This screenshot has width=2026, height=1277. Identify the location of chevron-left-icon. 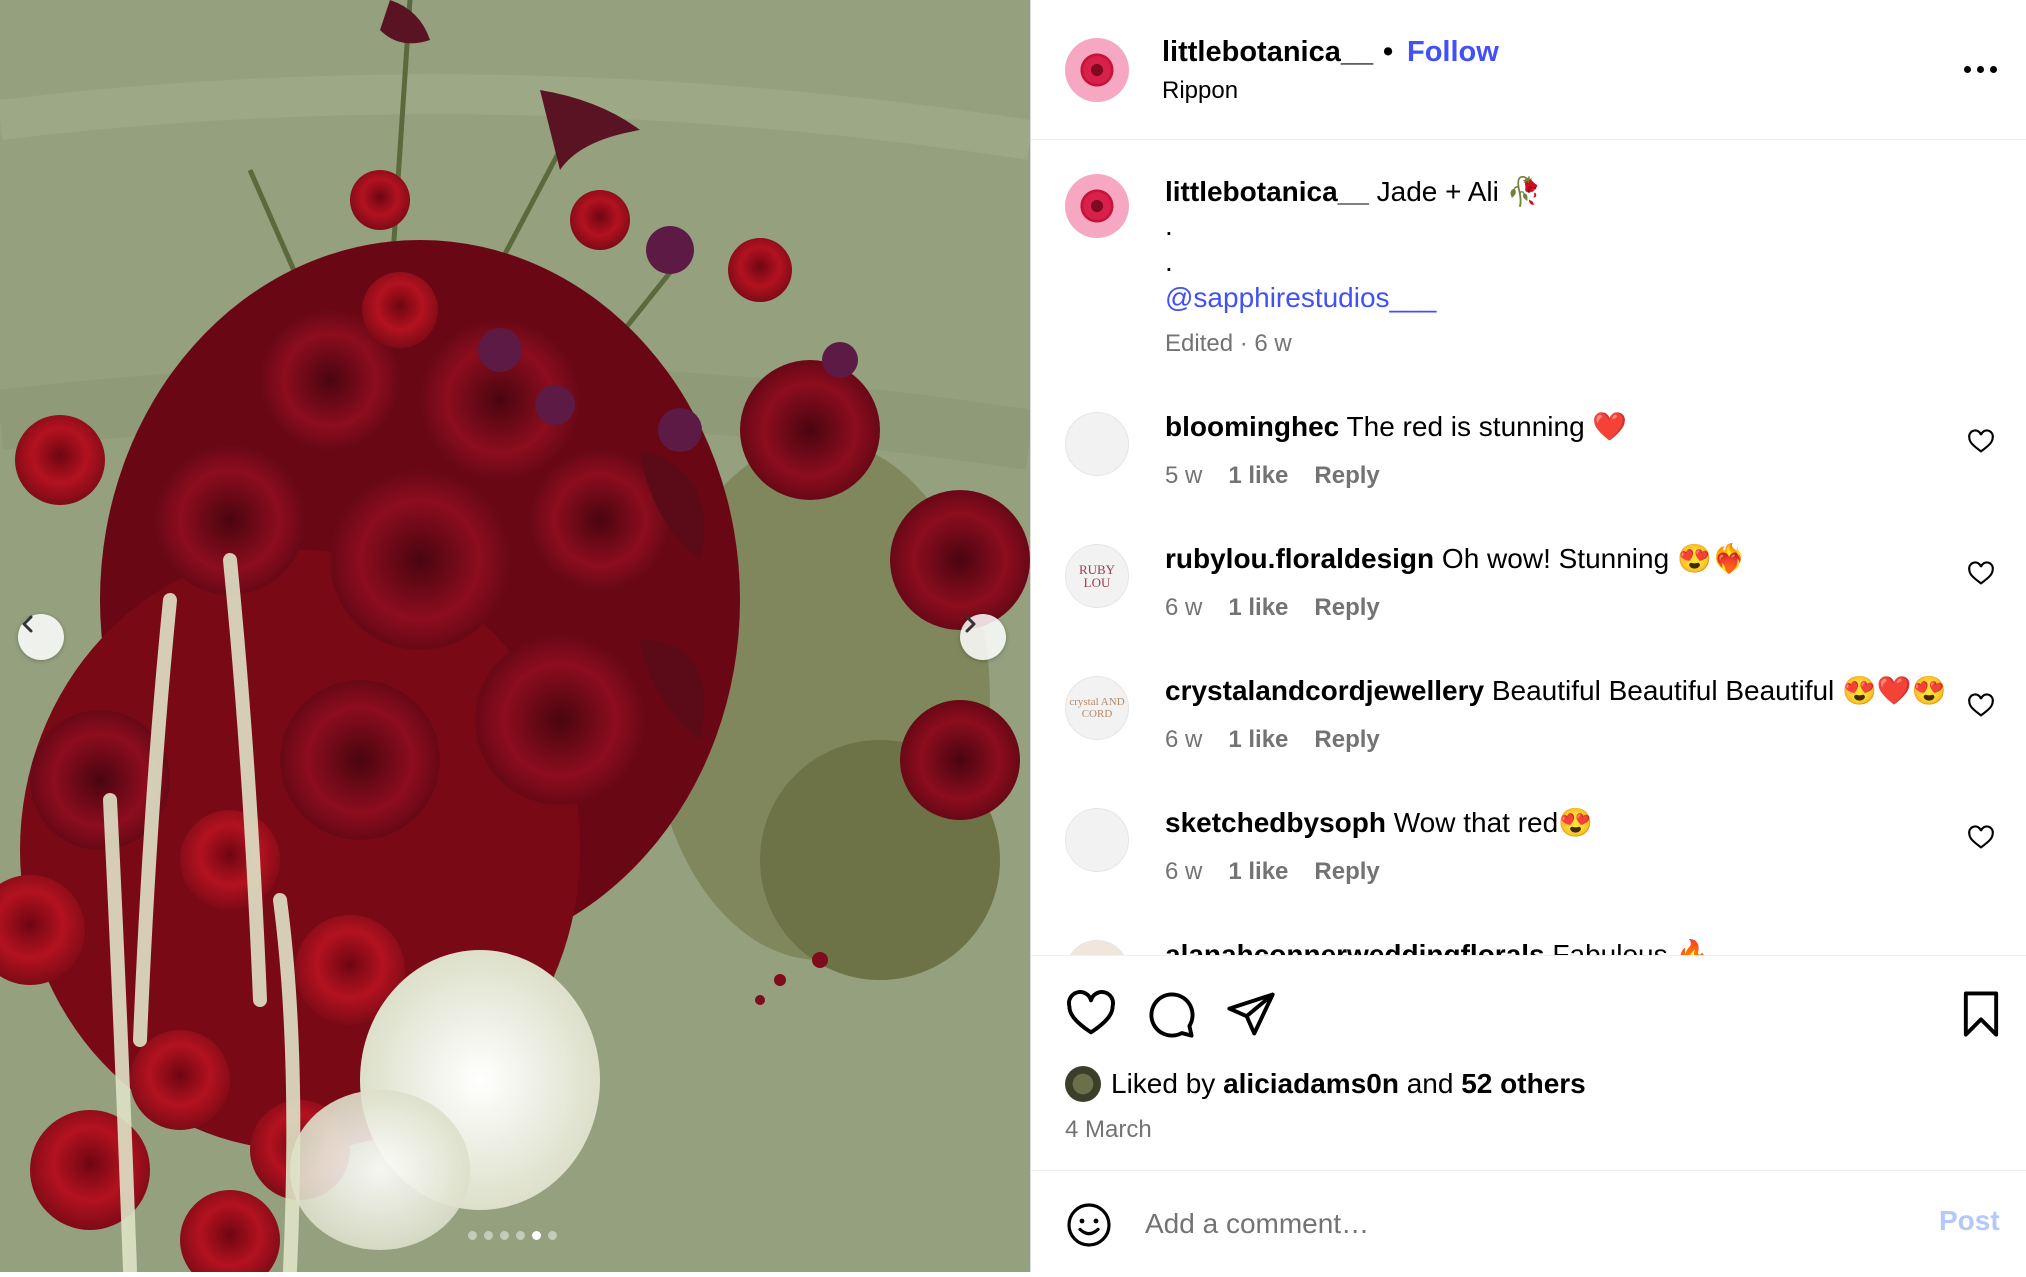
(27, 624).